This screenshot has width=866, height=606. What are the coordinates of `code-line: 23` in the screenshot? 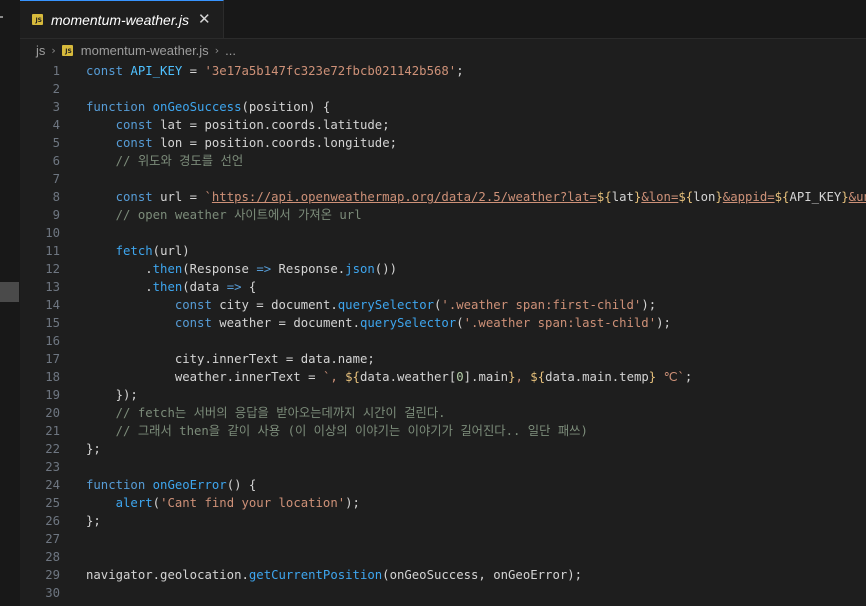 It's located at (443, 467).